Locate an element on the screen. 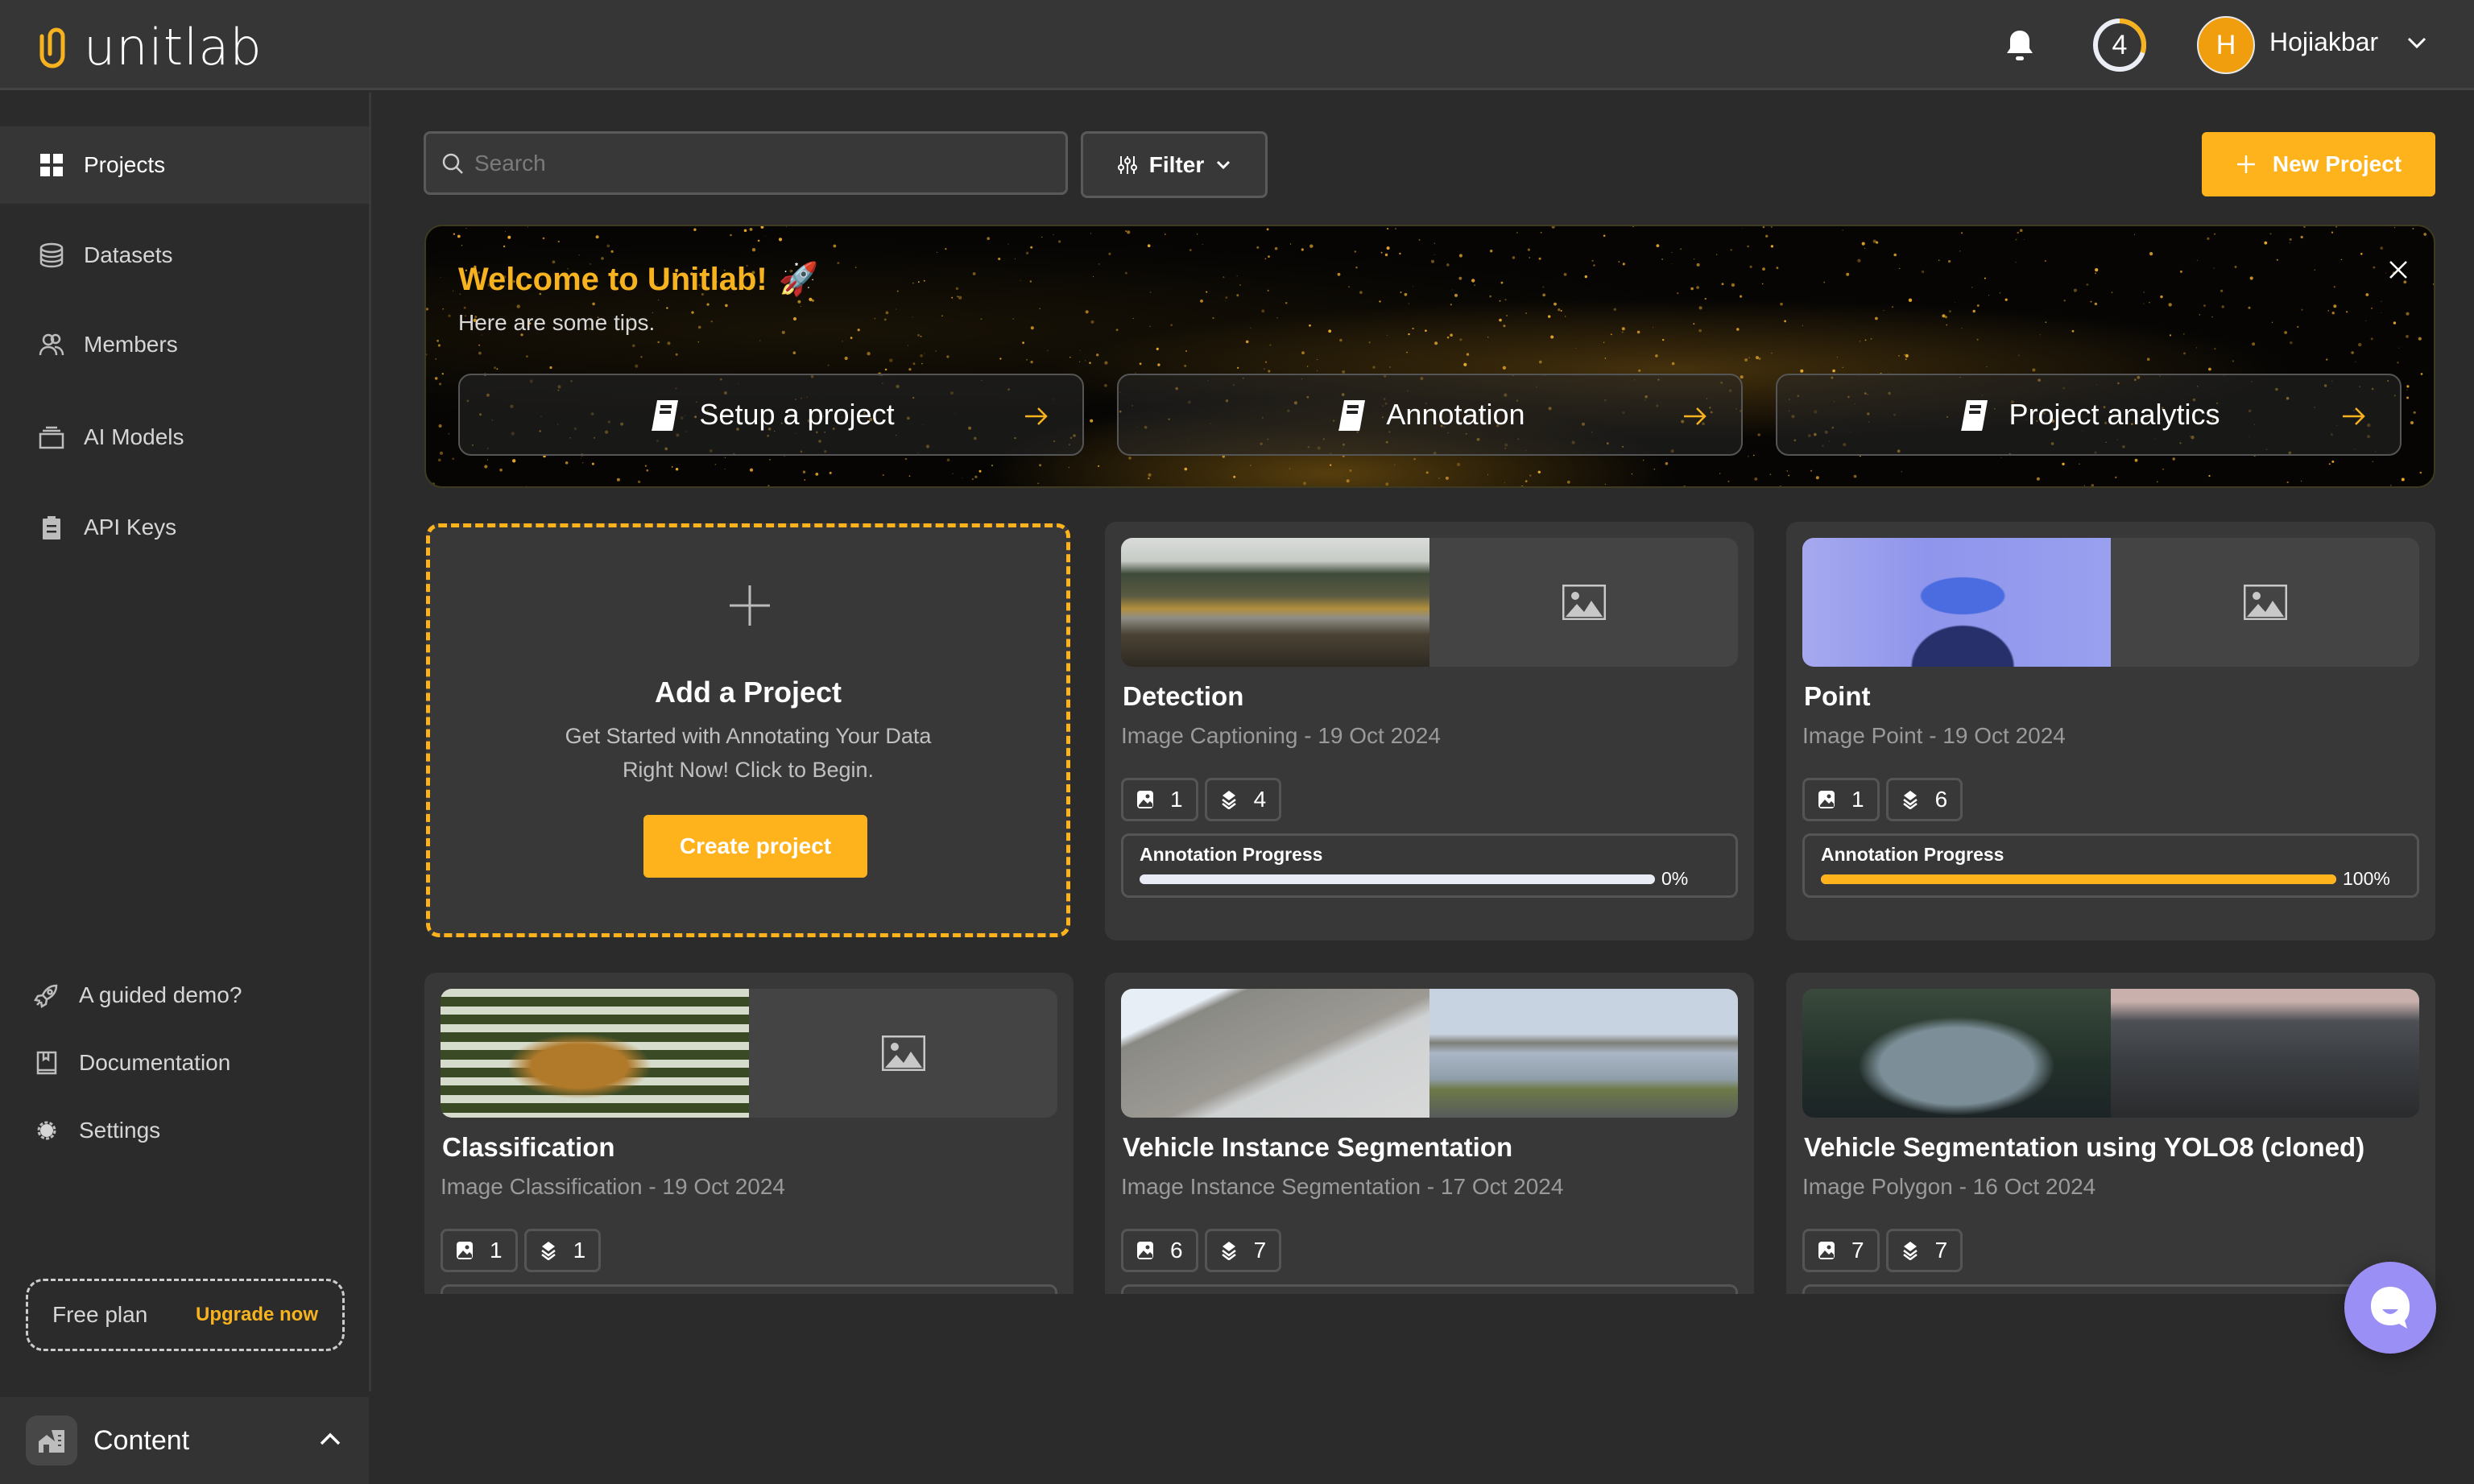 The width and height of the screenshot is (2474, 1484). thumbnail-portrait-blue is located at coordinates (1956, 602).